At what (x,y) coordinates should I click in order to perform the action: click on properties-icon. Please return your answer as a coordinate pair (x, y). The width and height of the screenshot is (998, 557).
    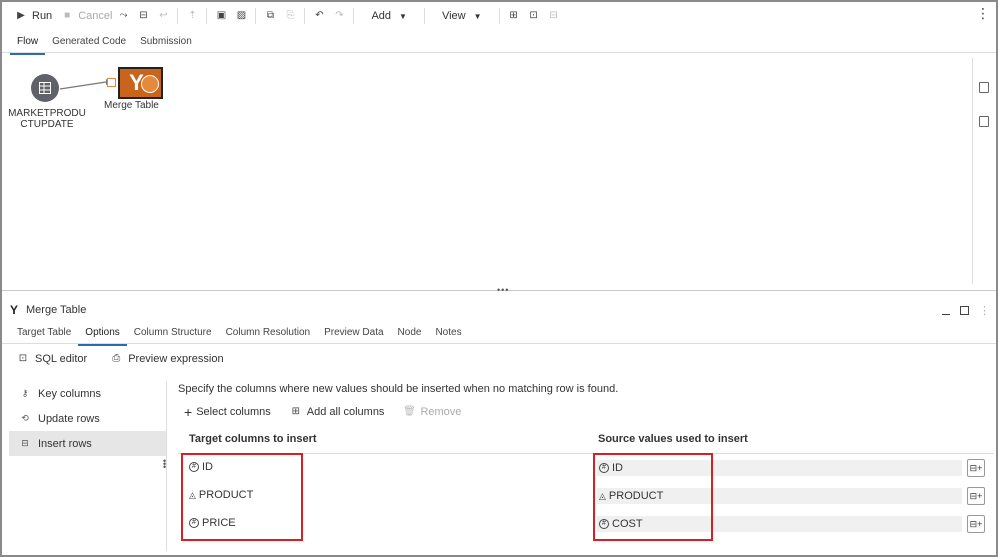
    Looking at the image, I should click on (984, 87).